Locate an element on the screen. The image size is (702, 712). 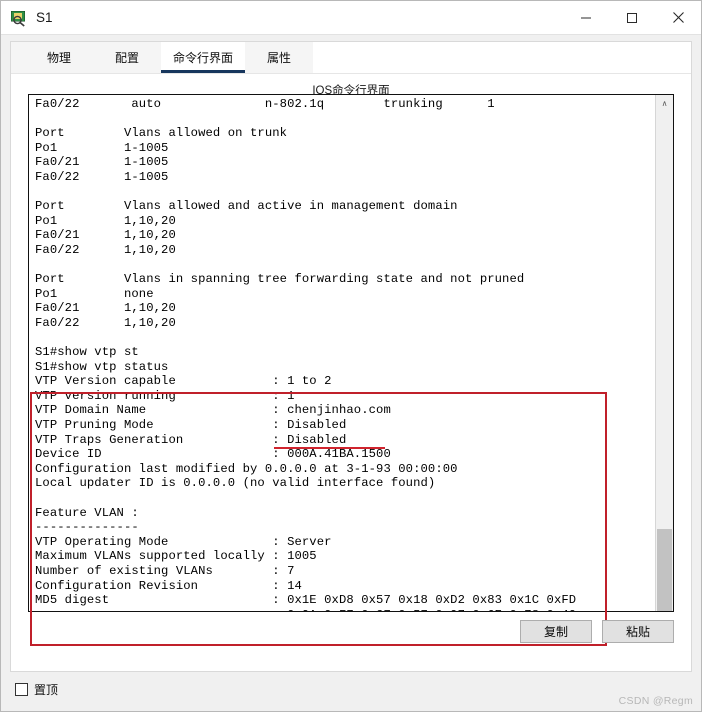
tab-attributes-label: 属性 is located at coordinates (279, 58).